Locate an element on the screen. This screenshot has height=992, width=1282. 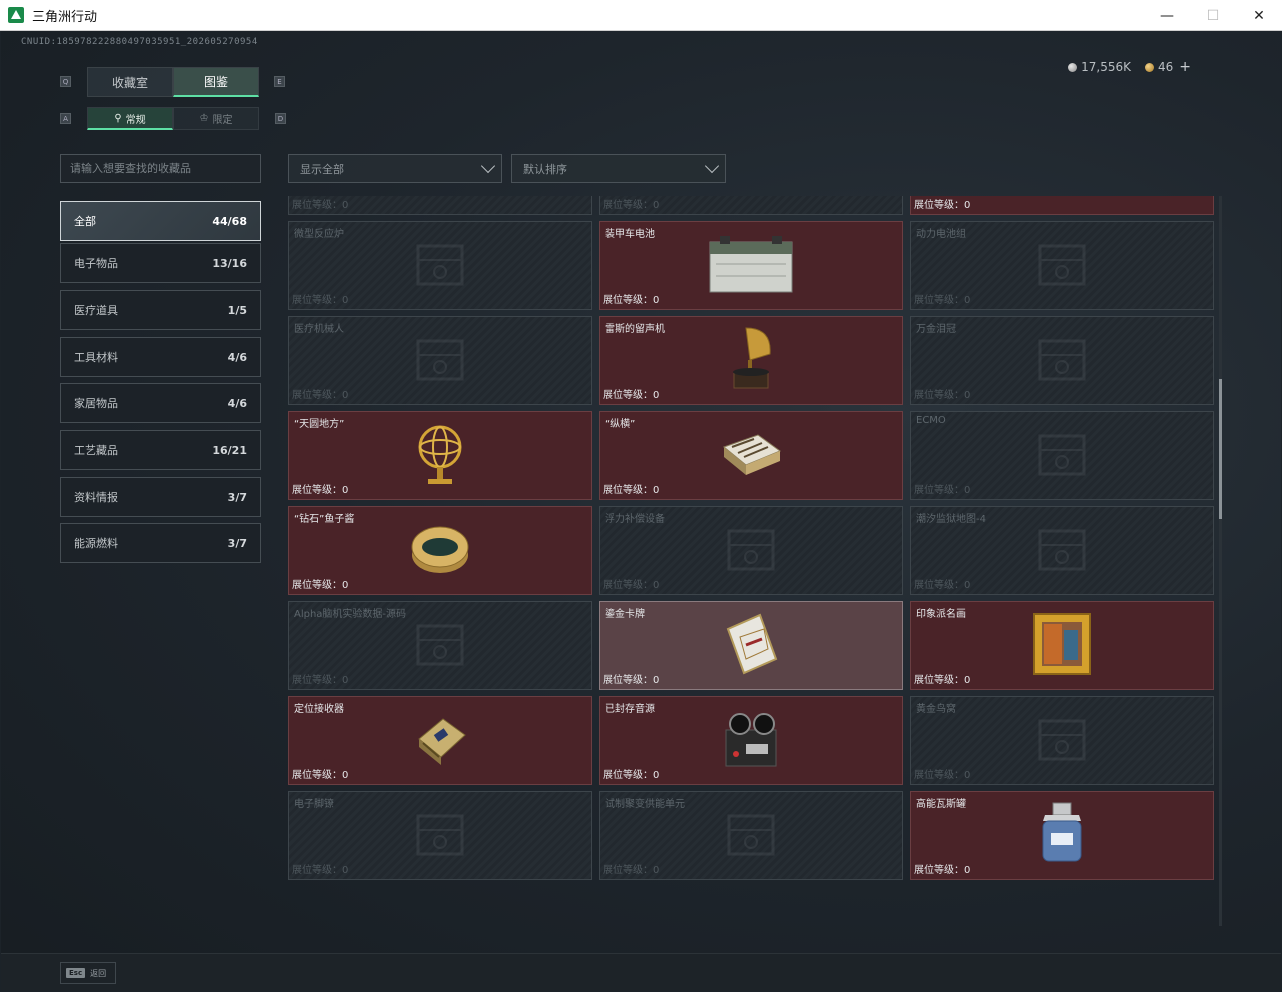
ankle-monitor-icon is located at coordinates (440, 836).